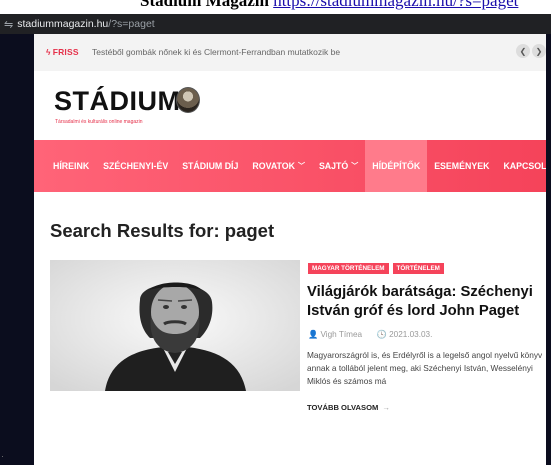 Image resolution: width=551 pixels, height=465 pixels. What do you see at coordinates (395, 5) in the screenshot?
I see `cropped-link: https://stadiummagazin.hu/?s=paget` at bounding box center [395, 5].